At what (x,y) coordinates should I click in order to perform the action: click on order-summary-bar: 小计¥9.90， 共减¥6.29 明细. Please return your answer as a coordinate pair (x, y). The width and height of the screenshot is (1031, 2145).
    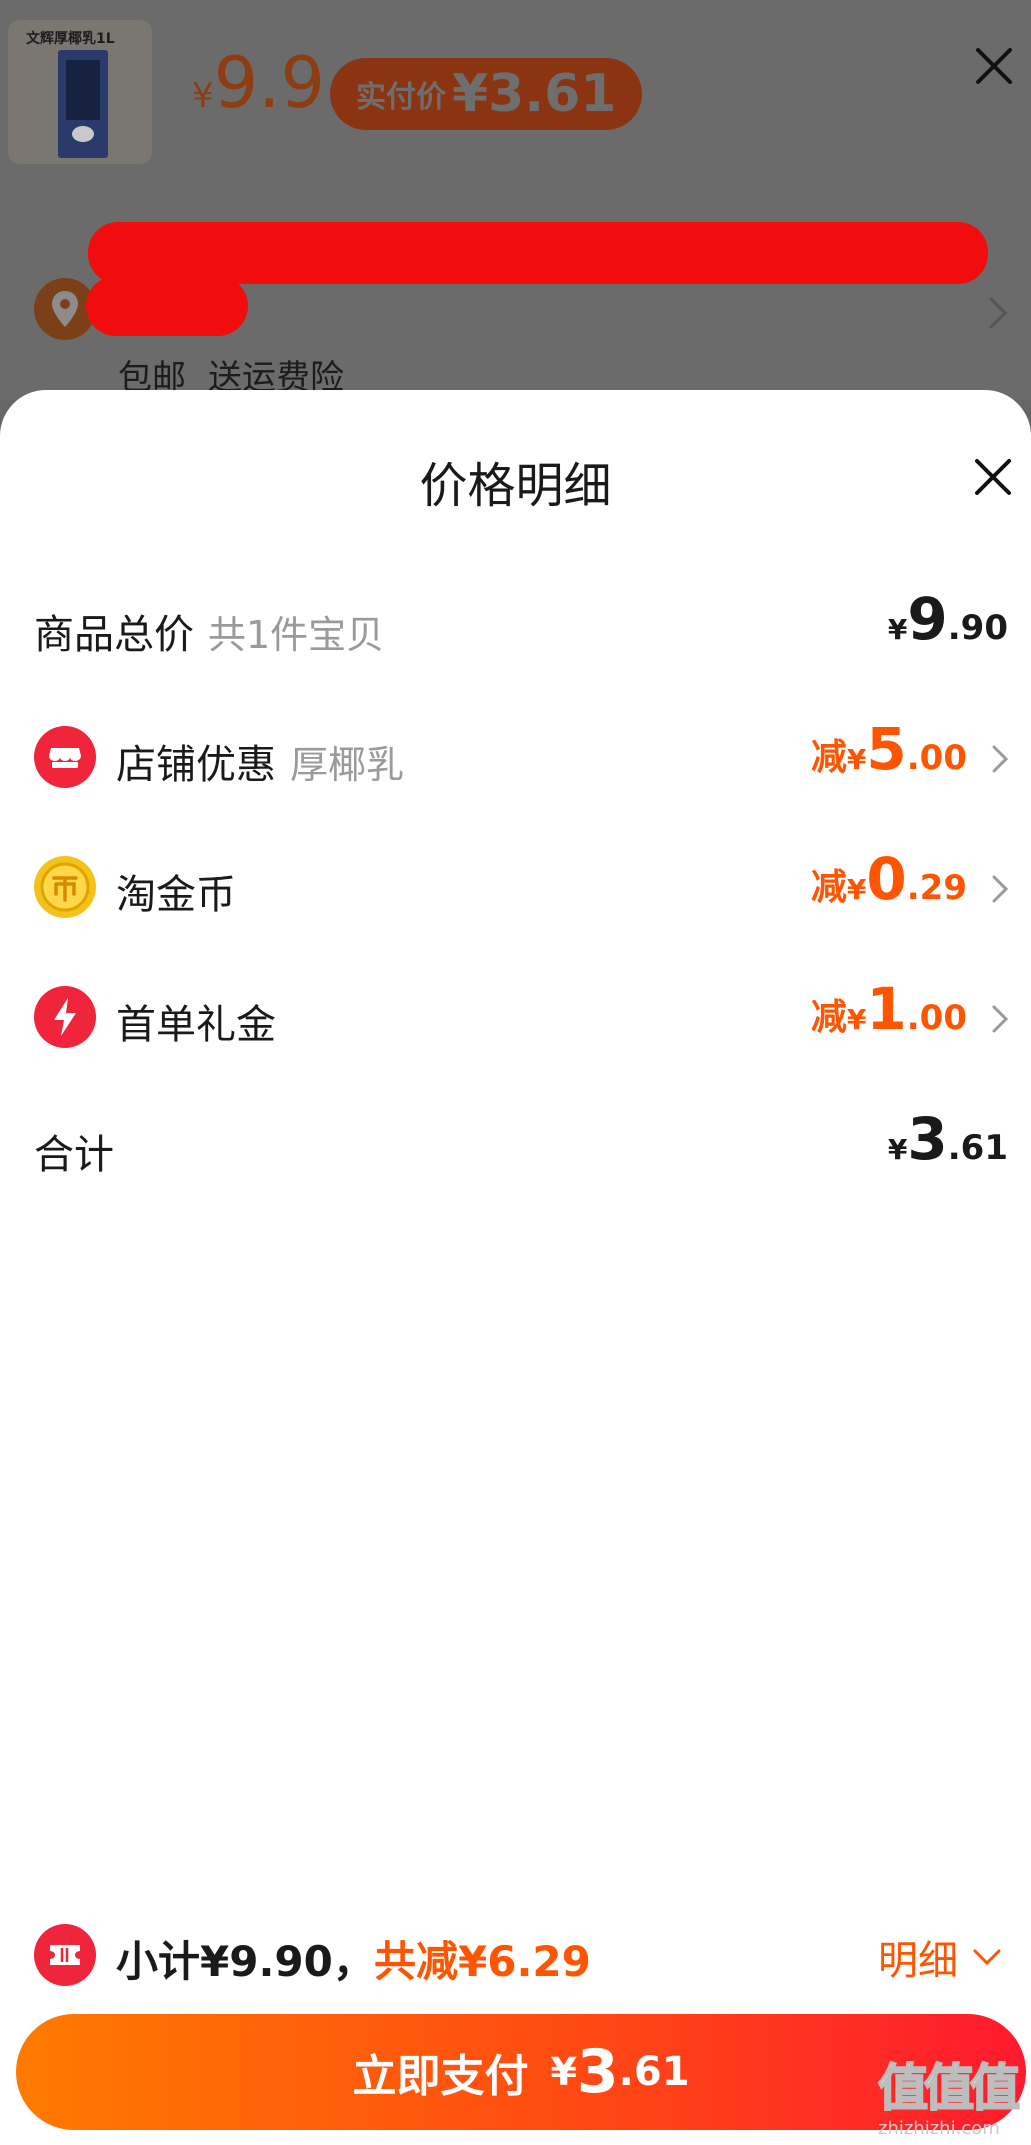
    Looking at the image, I should click on (515, 1954).